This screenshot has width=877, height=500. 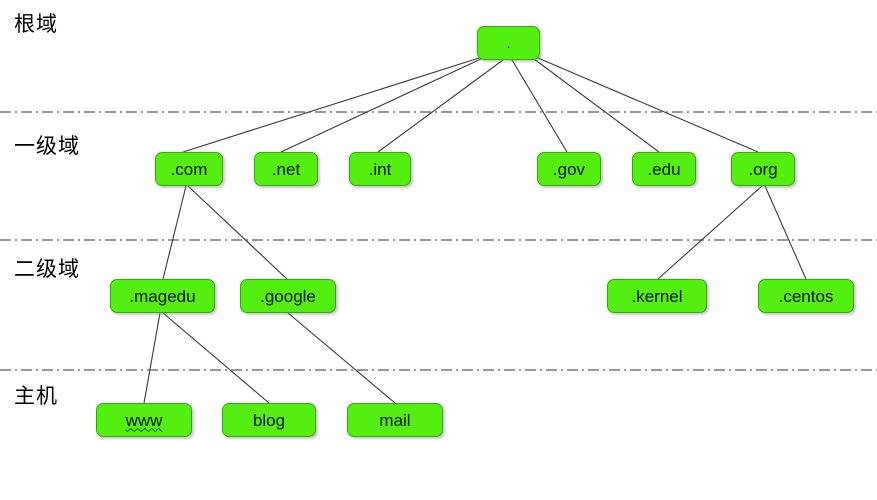 What do you see at coordinates (785, 232) in the screenshot?
I see `edge-org-to-centos` at bounding box center [785, 232].